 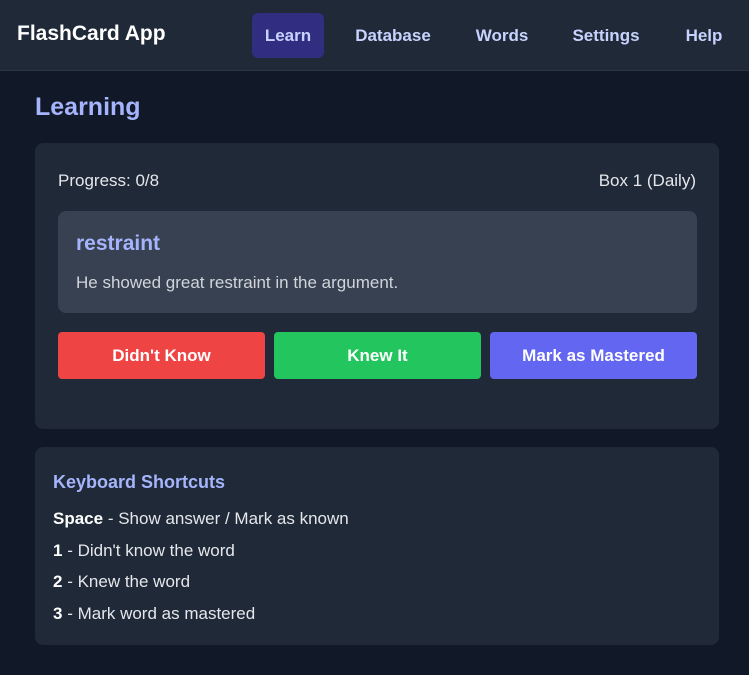 I want to click on nav-learn: Learn, so click(x=288, y=35).